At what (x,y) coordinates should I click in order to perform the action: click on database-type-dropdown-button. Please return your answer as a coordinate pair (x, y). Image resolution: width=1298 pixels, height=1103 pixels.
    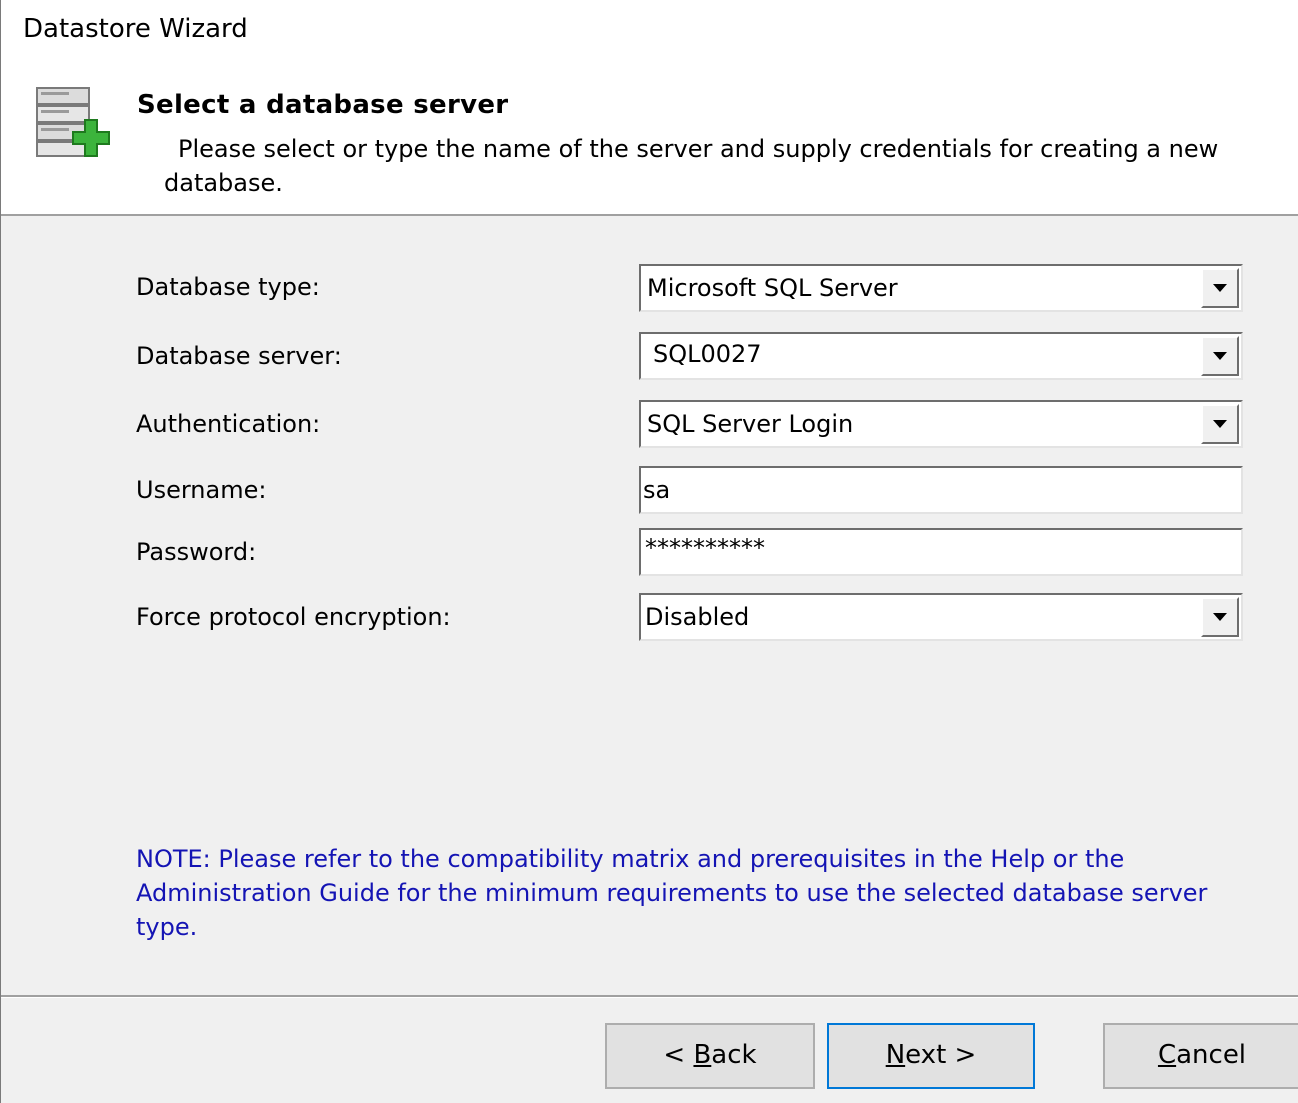
    Looking at the image, I should click on (1220, 288).